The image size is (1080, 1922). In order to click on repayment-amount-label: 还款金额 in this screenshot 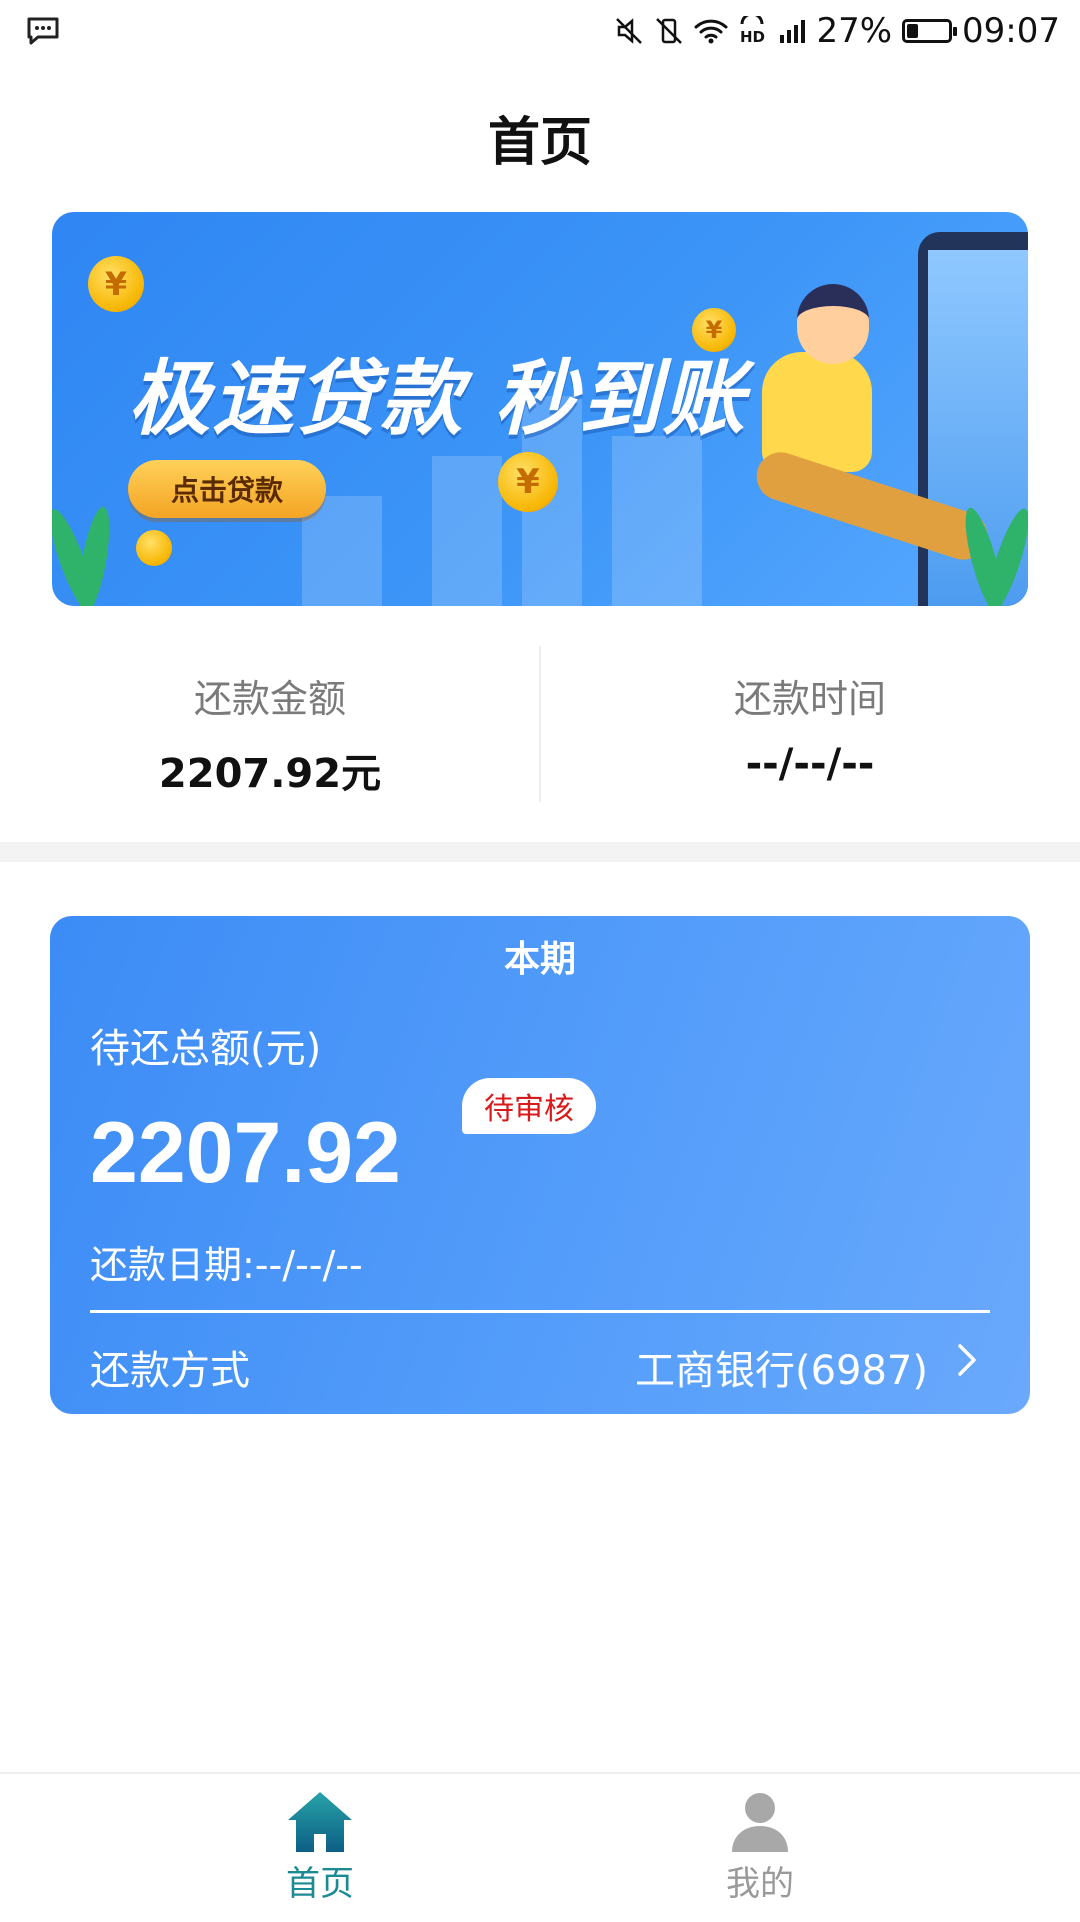, I will do `click(269, 699)`.